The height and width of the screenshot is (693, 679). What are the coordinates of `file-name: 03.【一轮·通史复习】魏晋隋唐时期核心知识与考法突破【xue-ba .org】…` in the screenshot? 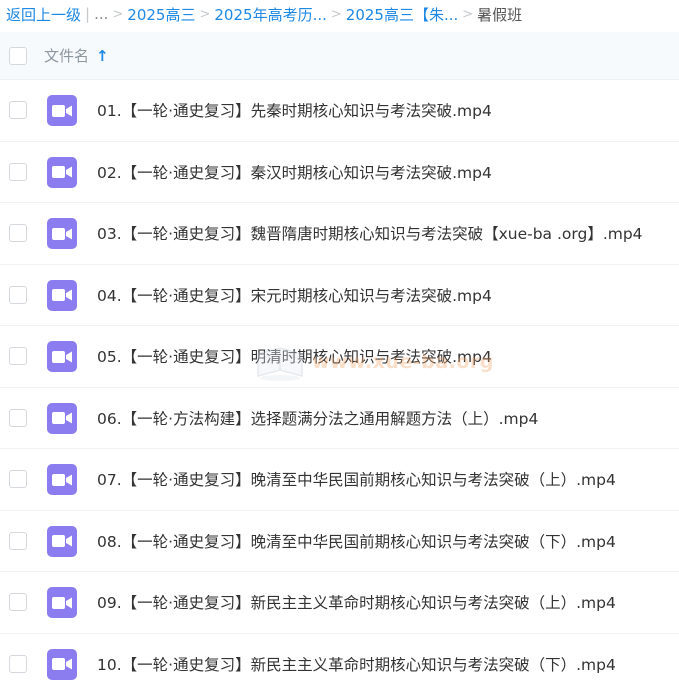 It's located at (370, 233).